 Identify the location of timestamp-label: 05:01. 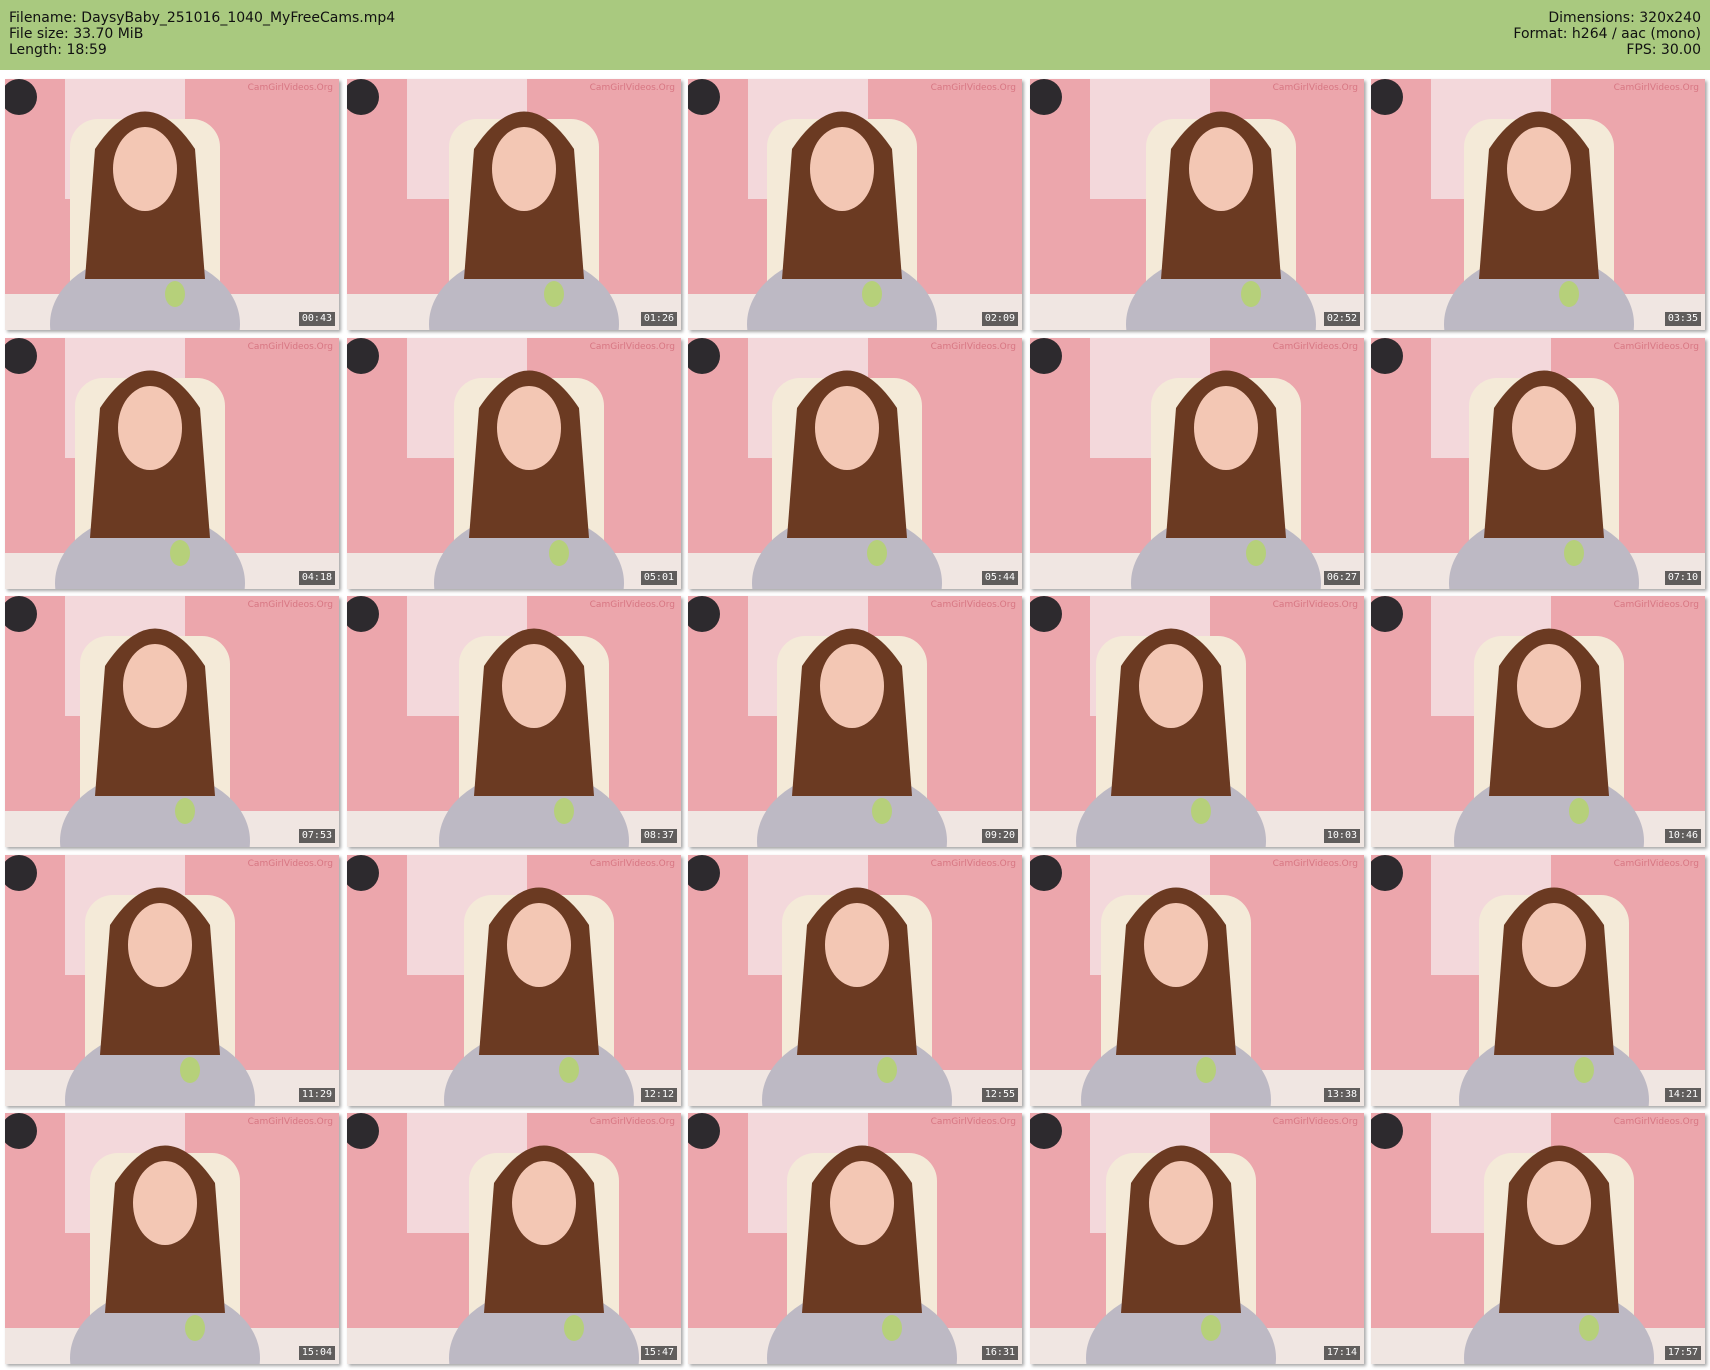
(658, 578).